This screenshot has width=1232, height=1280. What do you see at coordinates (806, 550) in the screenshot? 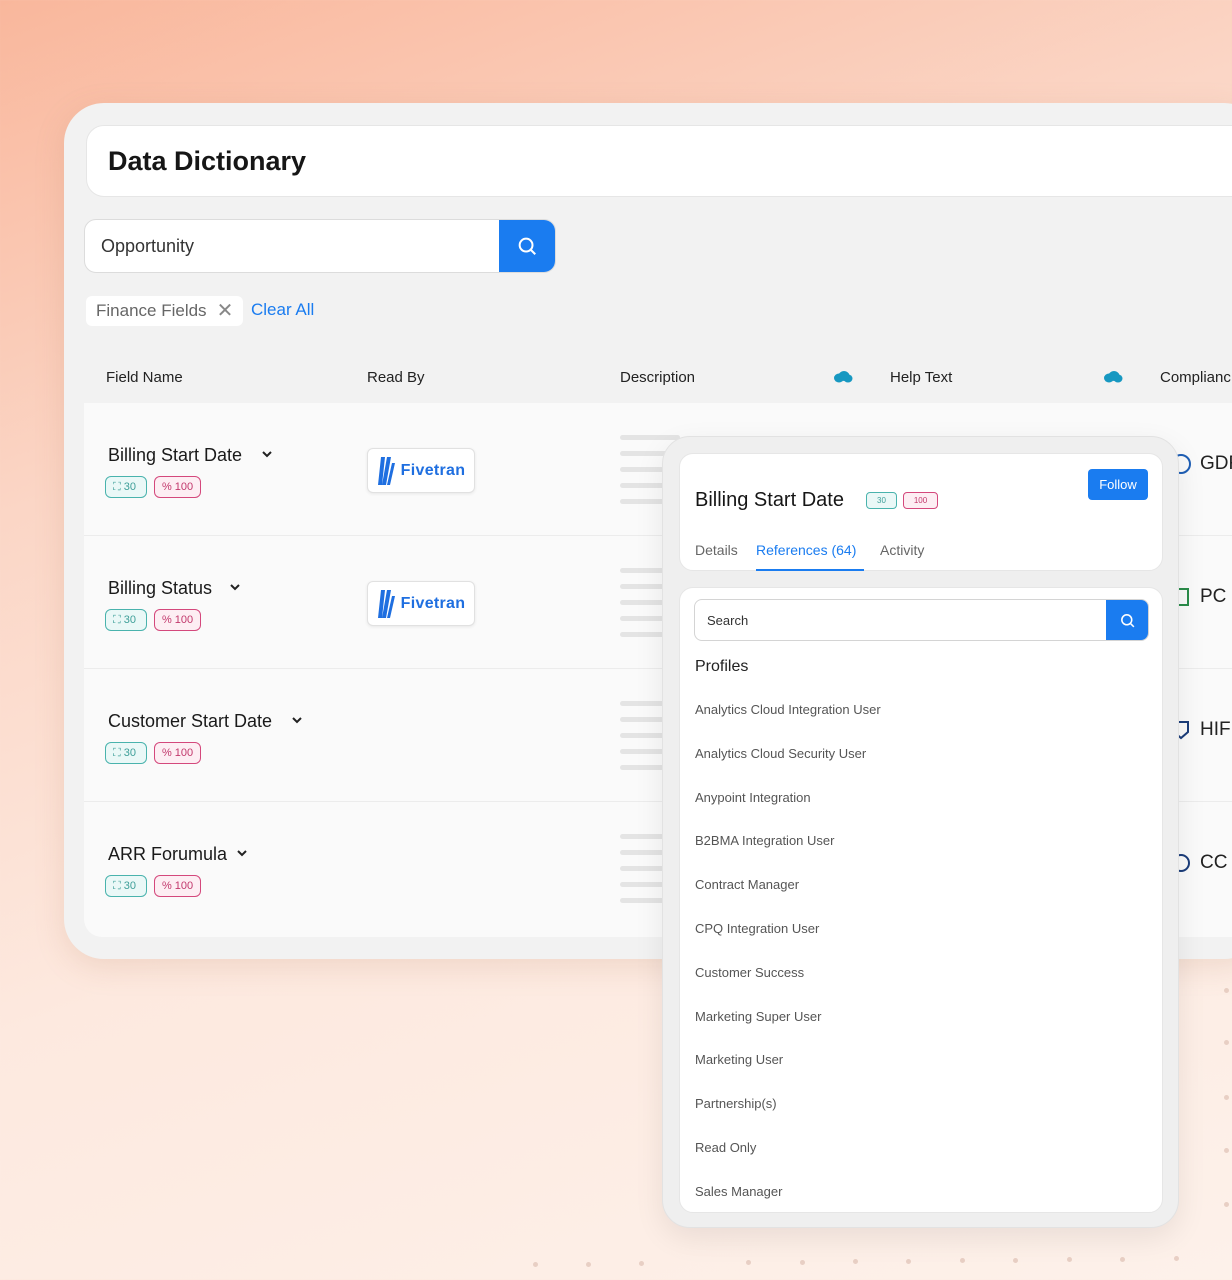
I see `tab-references: References (64)` at bounding box center [806, 550].